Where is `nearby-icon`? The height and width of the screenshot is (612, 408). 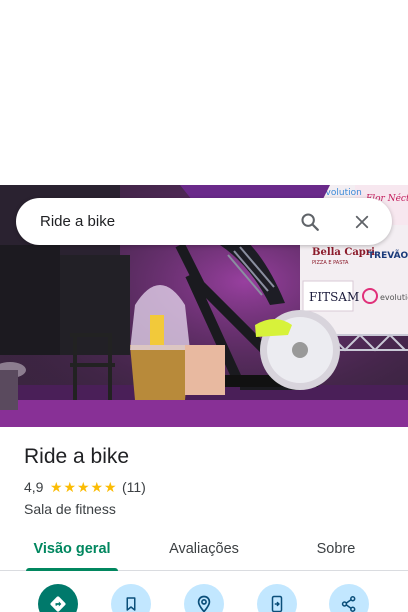 nearby-icon is located at coordinates (204, 603).